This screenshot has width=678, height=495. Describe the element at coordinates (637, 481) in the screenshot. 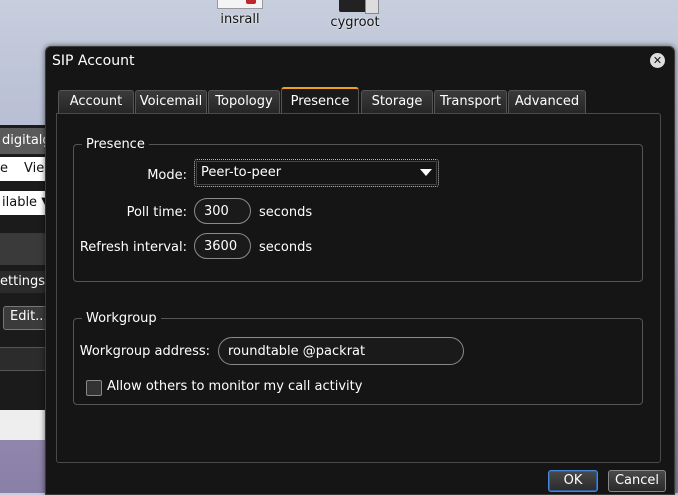

I see `cancel-button: Cancel` at that location.